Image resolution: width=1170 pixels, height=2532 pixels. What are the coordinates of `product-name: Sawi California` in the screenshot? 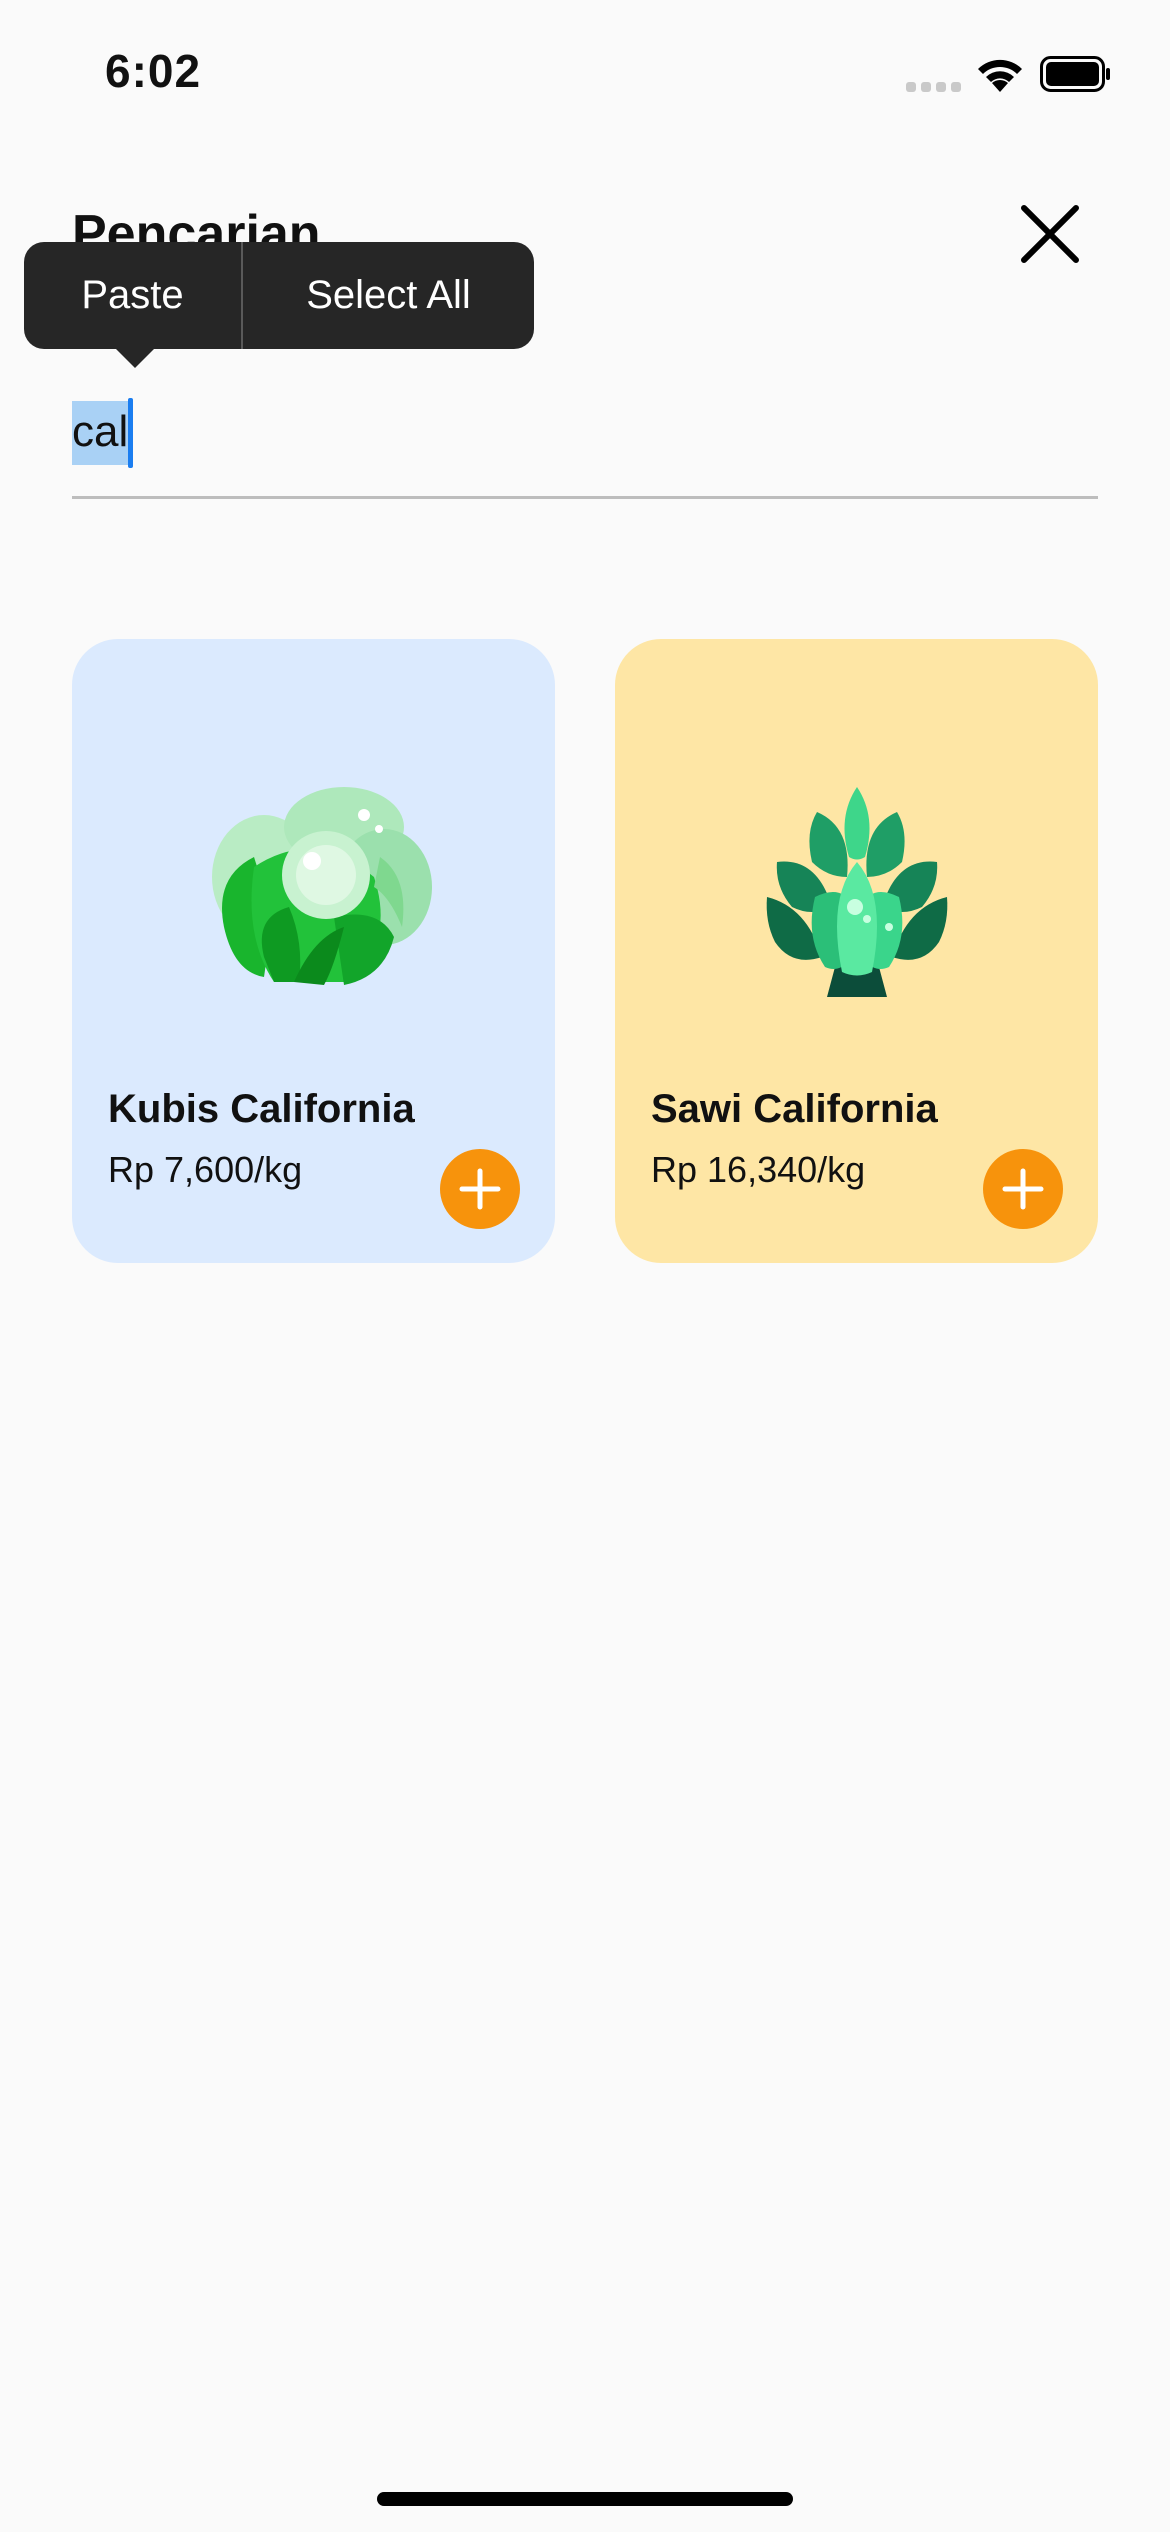 It's located at (794, 1109).